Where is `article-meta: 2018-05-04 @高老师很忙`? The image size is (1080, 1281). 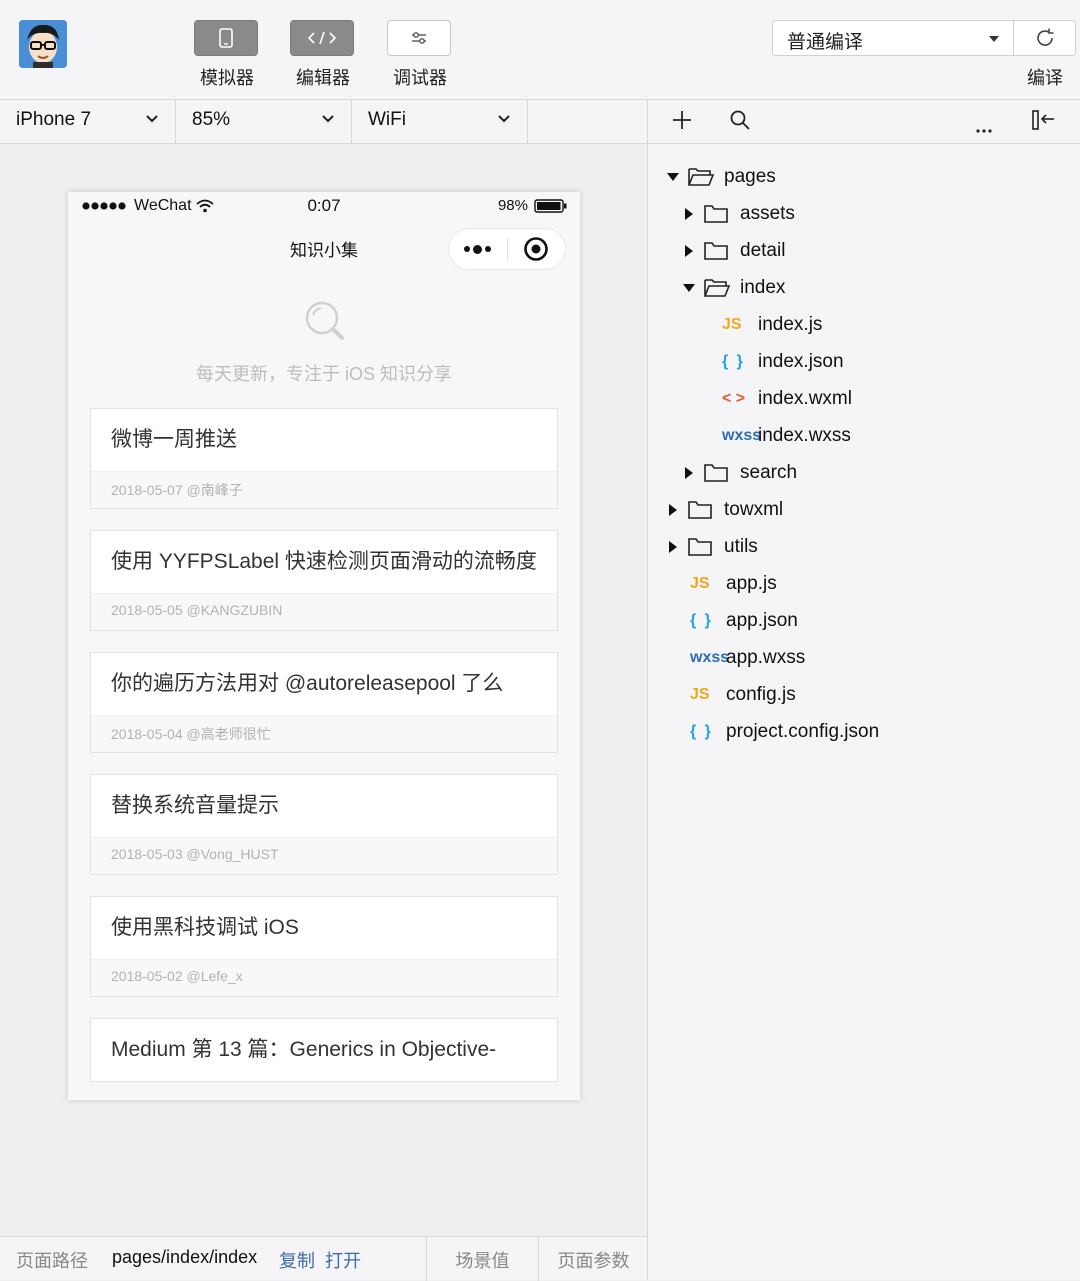 article-meta: 2018-05-04 @高老师很忙 is located at coordinates (324, 733).